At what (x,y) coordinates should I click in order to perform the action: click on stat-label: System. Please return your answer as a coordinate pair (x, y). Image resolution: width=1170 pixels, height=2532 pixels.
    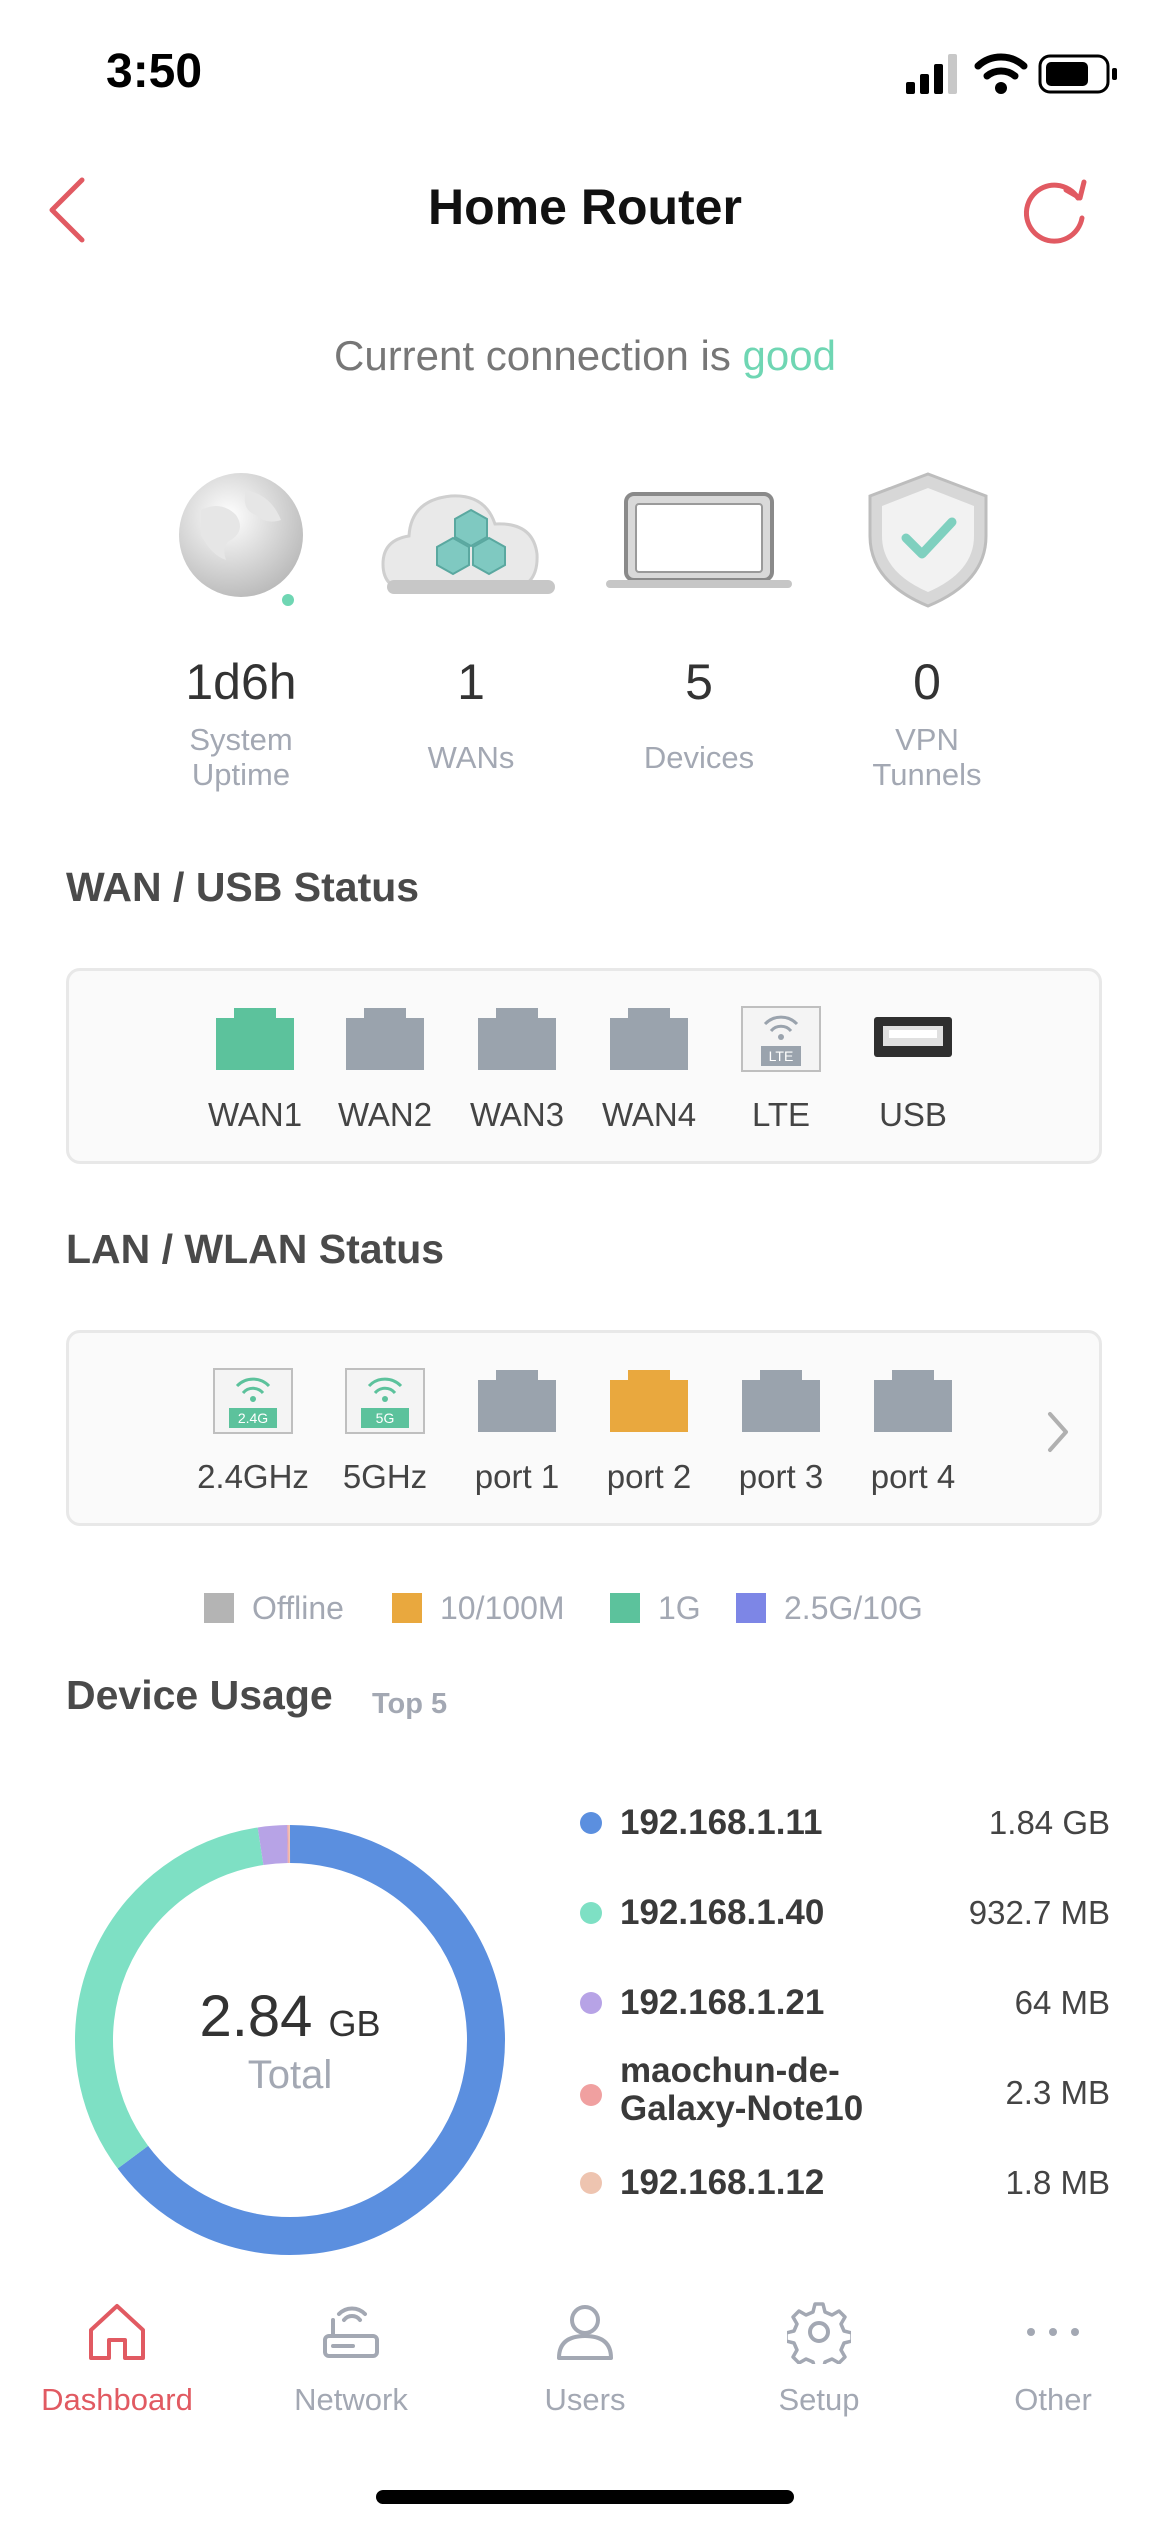
    Looking at the image, I should click on (241, 739).